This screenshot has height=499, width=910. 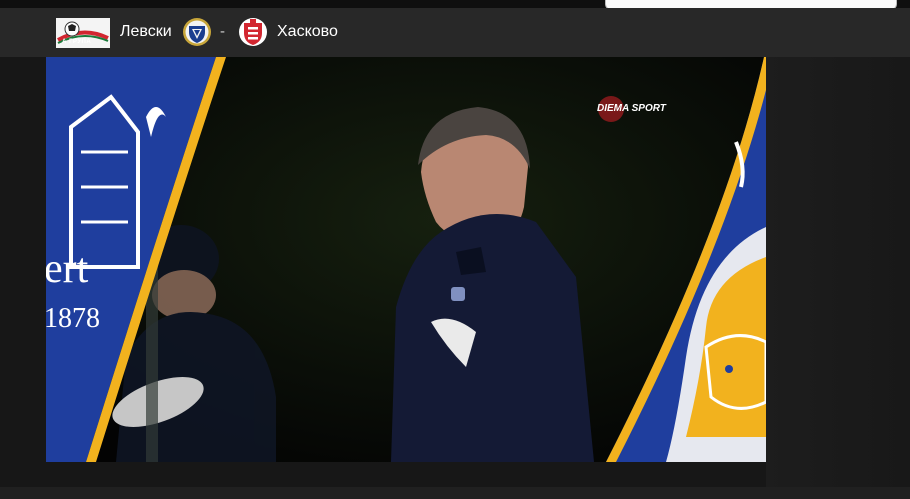 I want to click on match-header: А ГРУПА Левски - Хасково, so click(x=455, y=32).